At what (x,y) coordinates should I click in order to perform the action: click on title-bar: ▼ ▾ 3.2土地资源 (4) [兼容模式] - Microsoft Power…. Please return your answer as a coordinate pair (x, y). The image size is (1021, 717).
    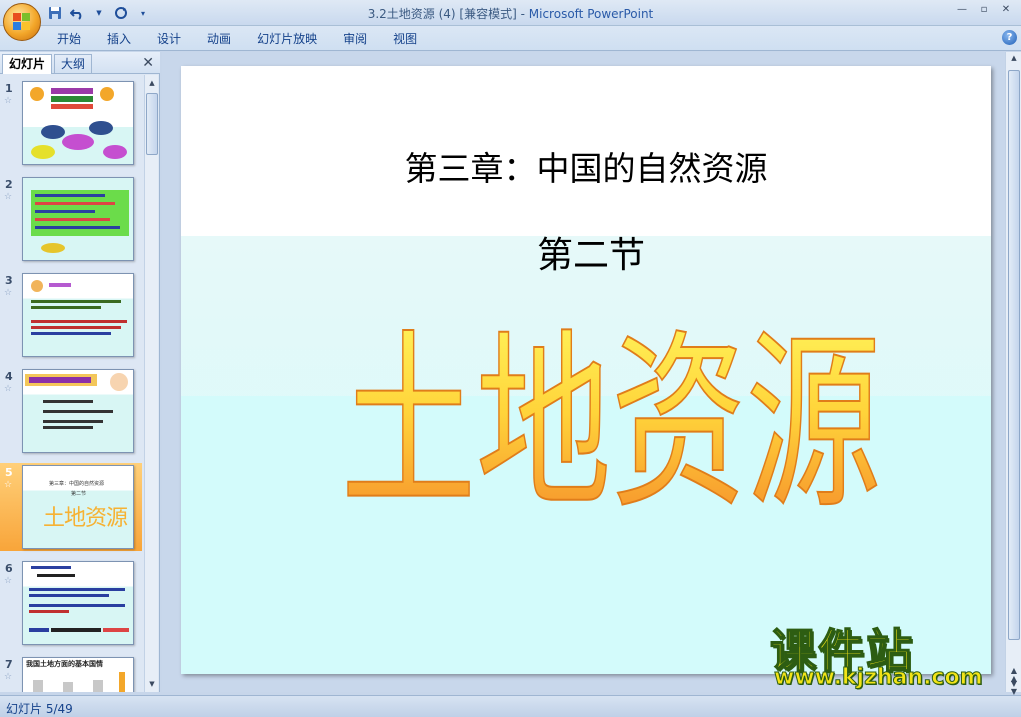
    Looking at the image, I should click on (510, 13).